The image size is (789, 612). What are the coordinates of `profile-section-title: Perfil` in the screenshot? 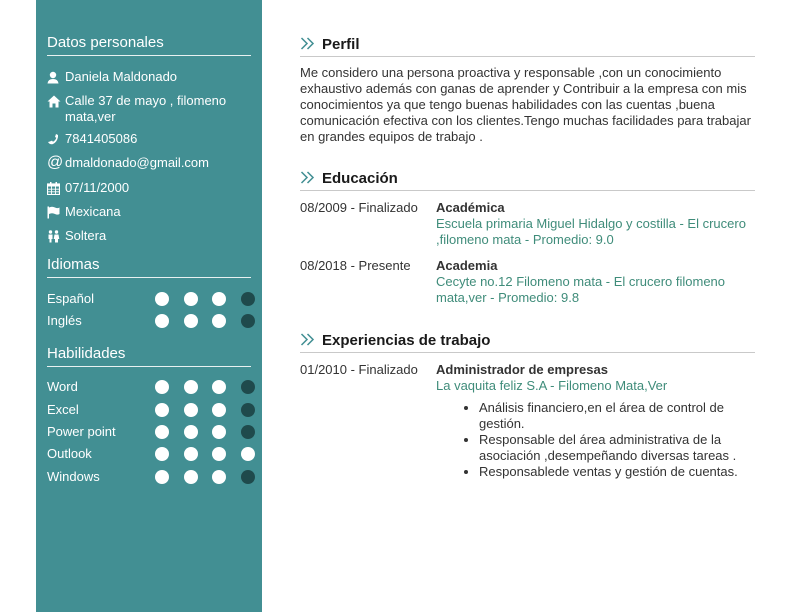 It's located at (341, 44).